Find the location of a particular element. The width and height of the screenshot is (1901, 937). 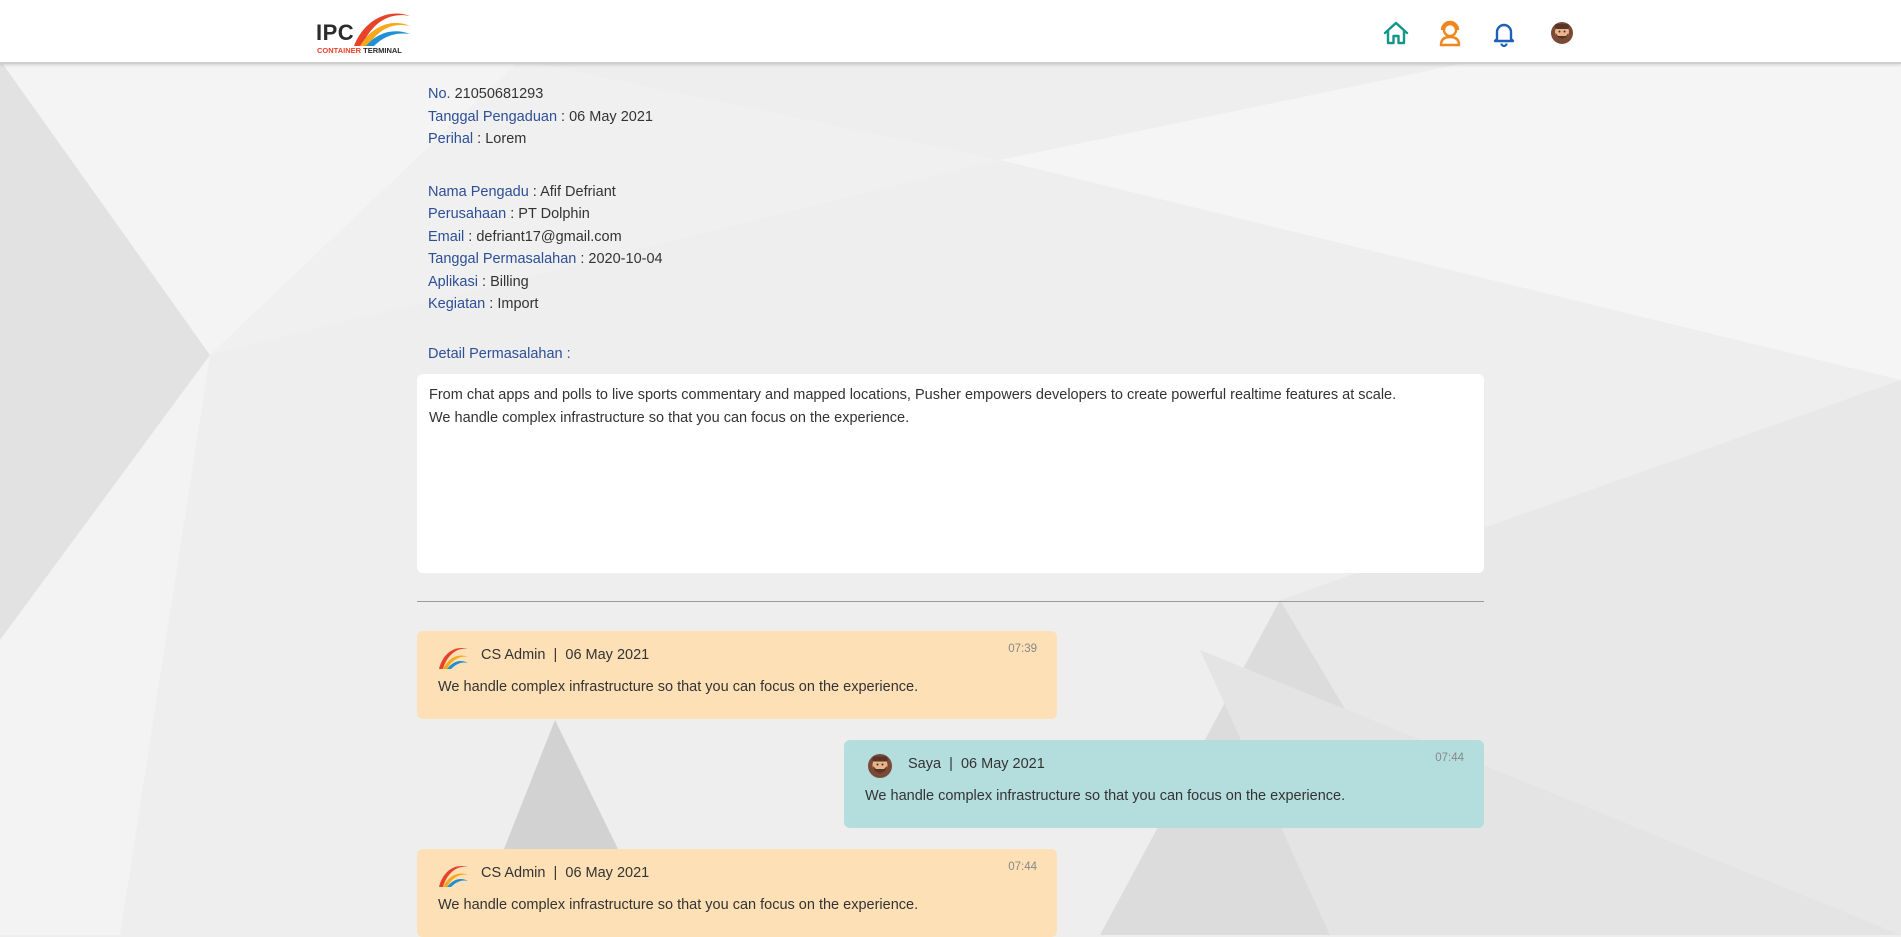

logo-swoosh-icon is located at coordinates (382, 29).